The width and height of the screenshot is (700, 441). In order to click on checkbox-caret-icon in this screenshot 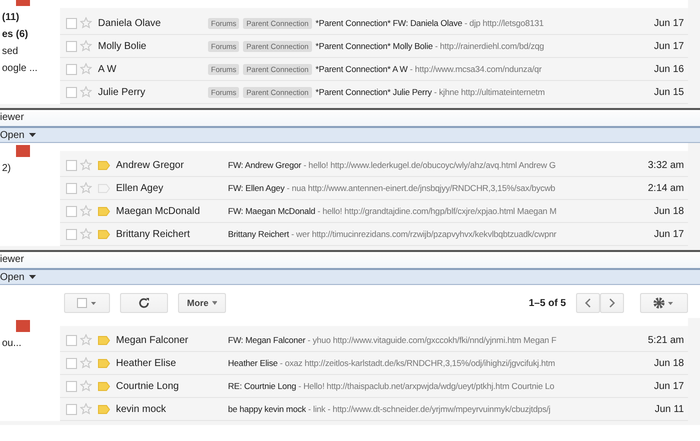, I will do `click(87, 303)`.